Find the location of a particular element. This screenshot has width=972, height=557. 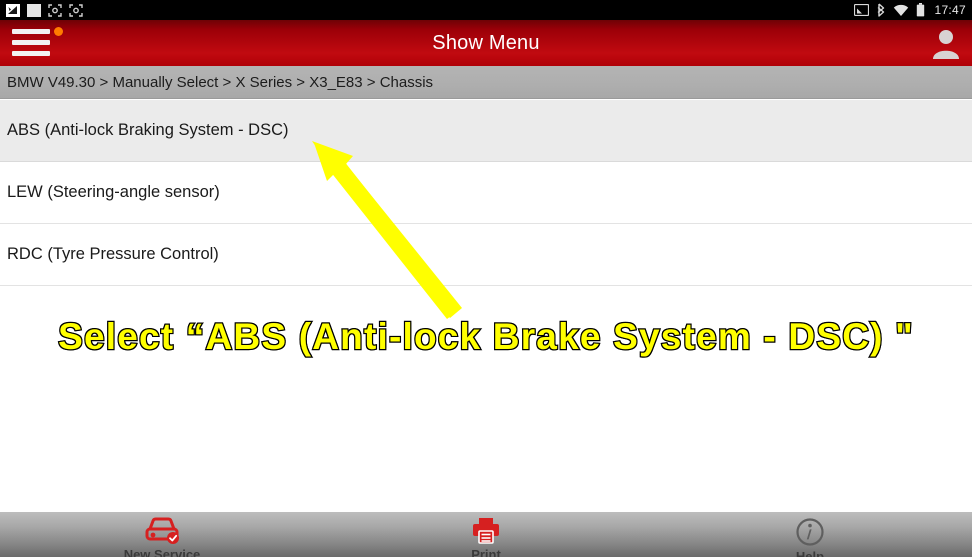

toolbar-label: New Service is located at coordinates (162, 552).